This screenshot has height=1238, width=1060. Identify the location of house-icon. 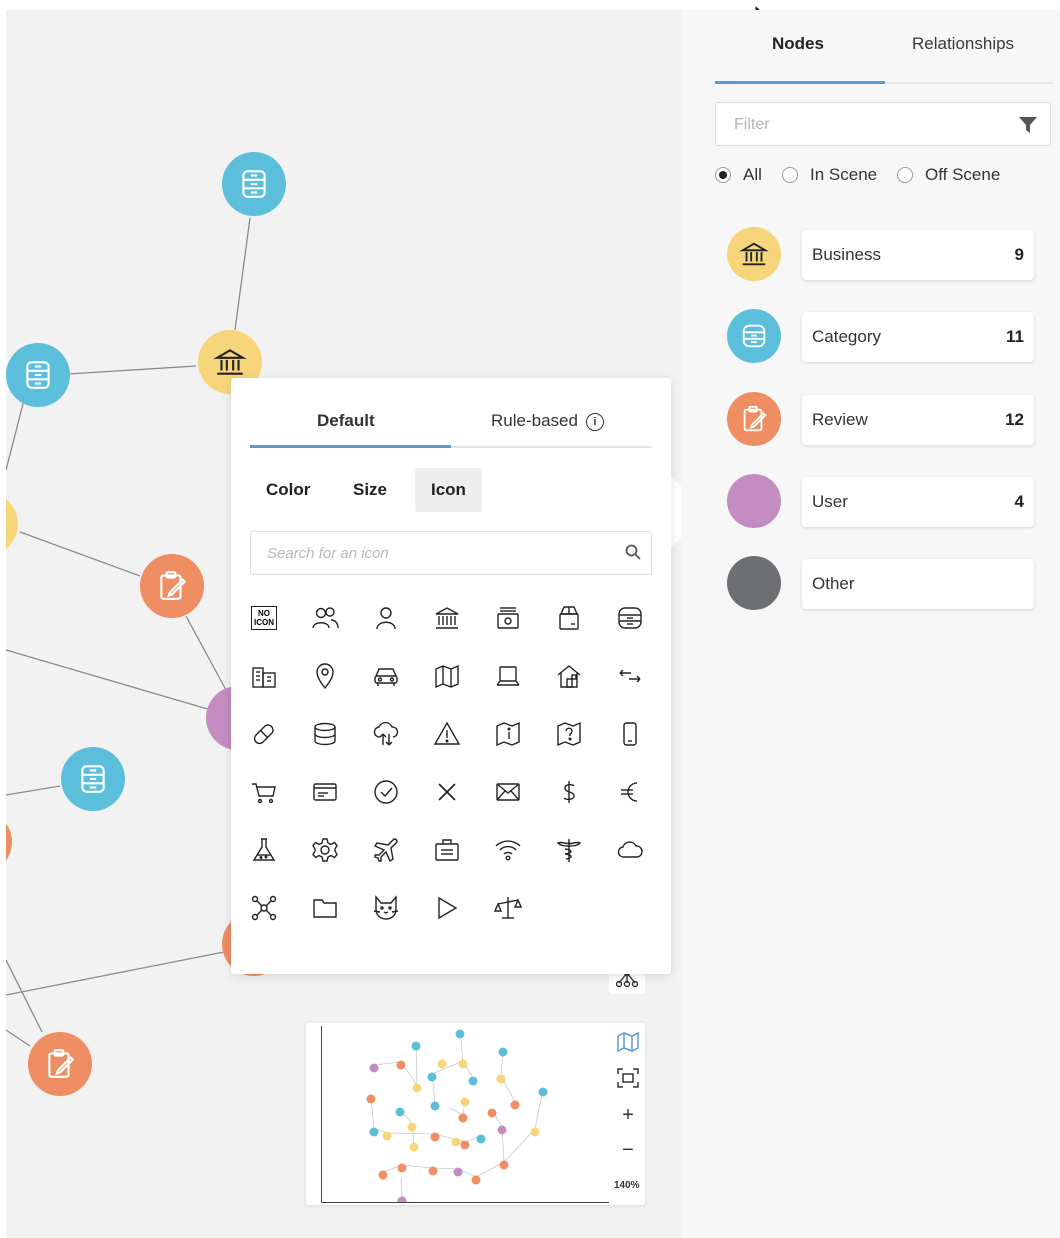
(569, 676).